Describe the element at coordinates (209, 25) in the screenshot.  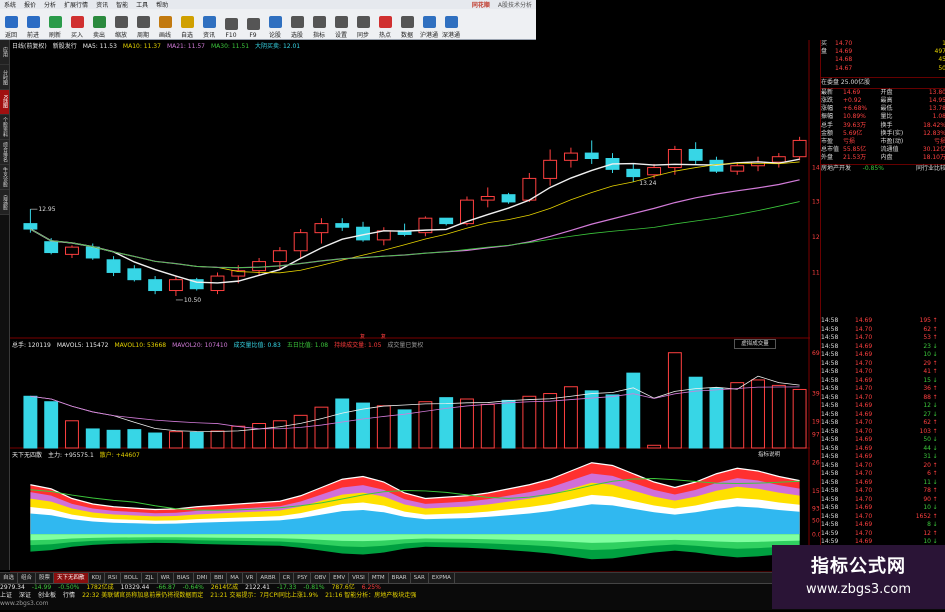
I see `toolbar-button-9: 资讯` at that location.